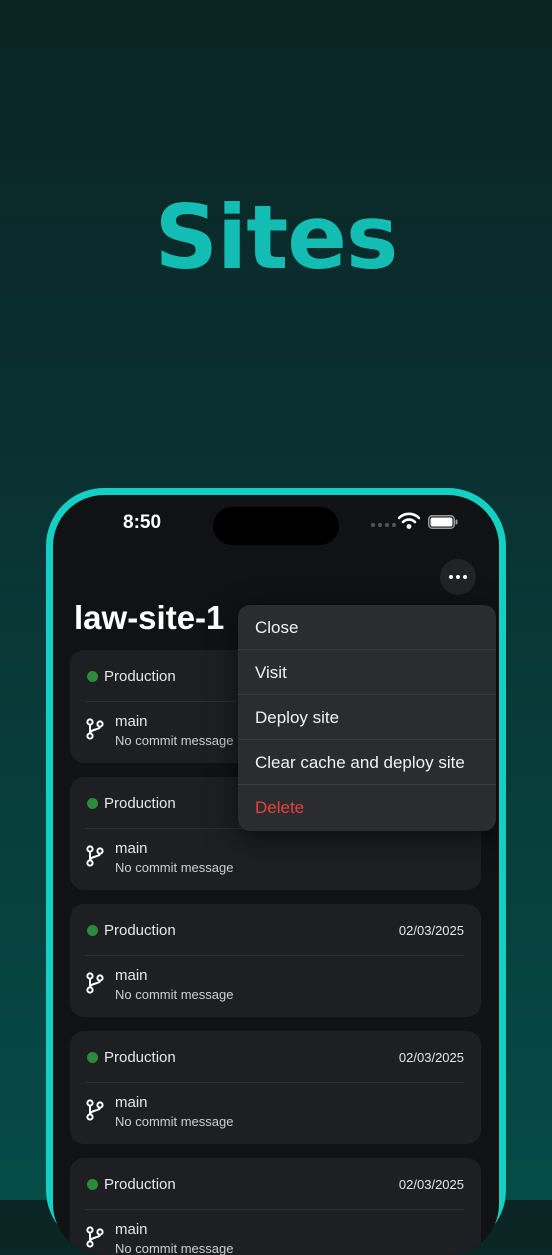 The width and height of the screenshot is (552, 1255). Describe the element at coordinates (367, 762) in the screenshot. I see `menu-item-clear-cache-deploy: Clear cache and deploy site` at that location.